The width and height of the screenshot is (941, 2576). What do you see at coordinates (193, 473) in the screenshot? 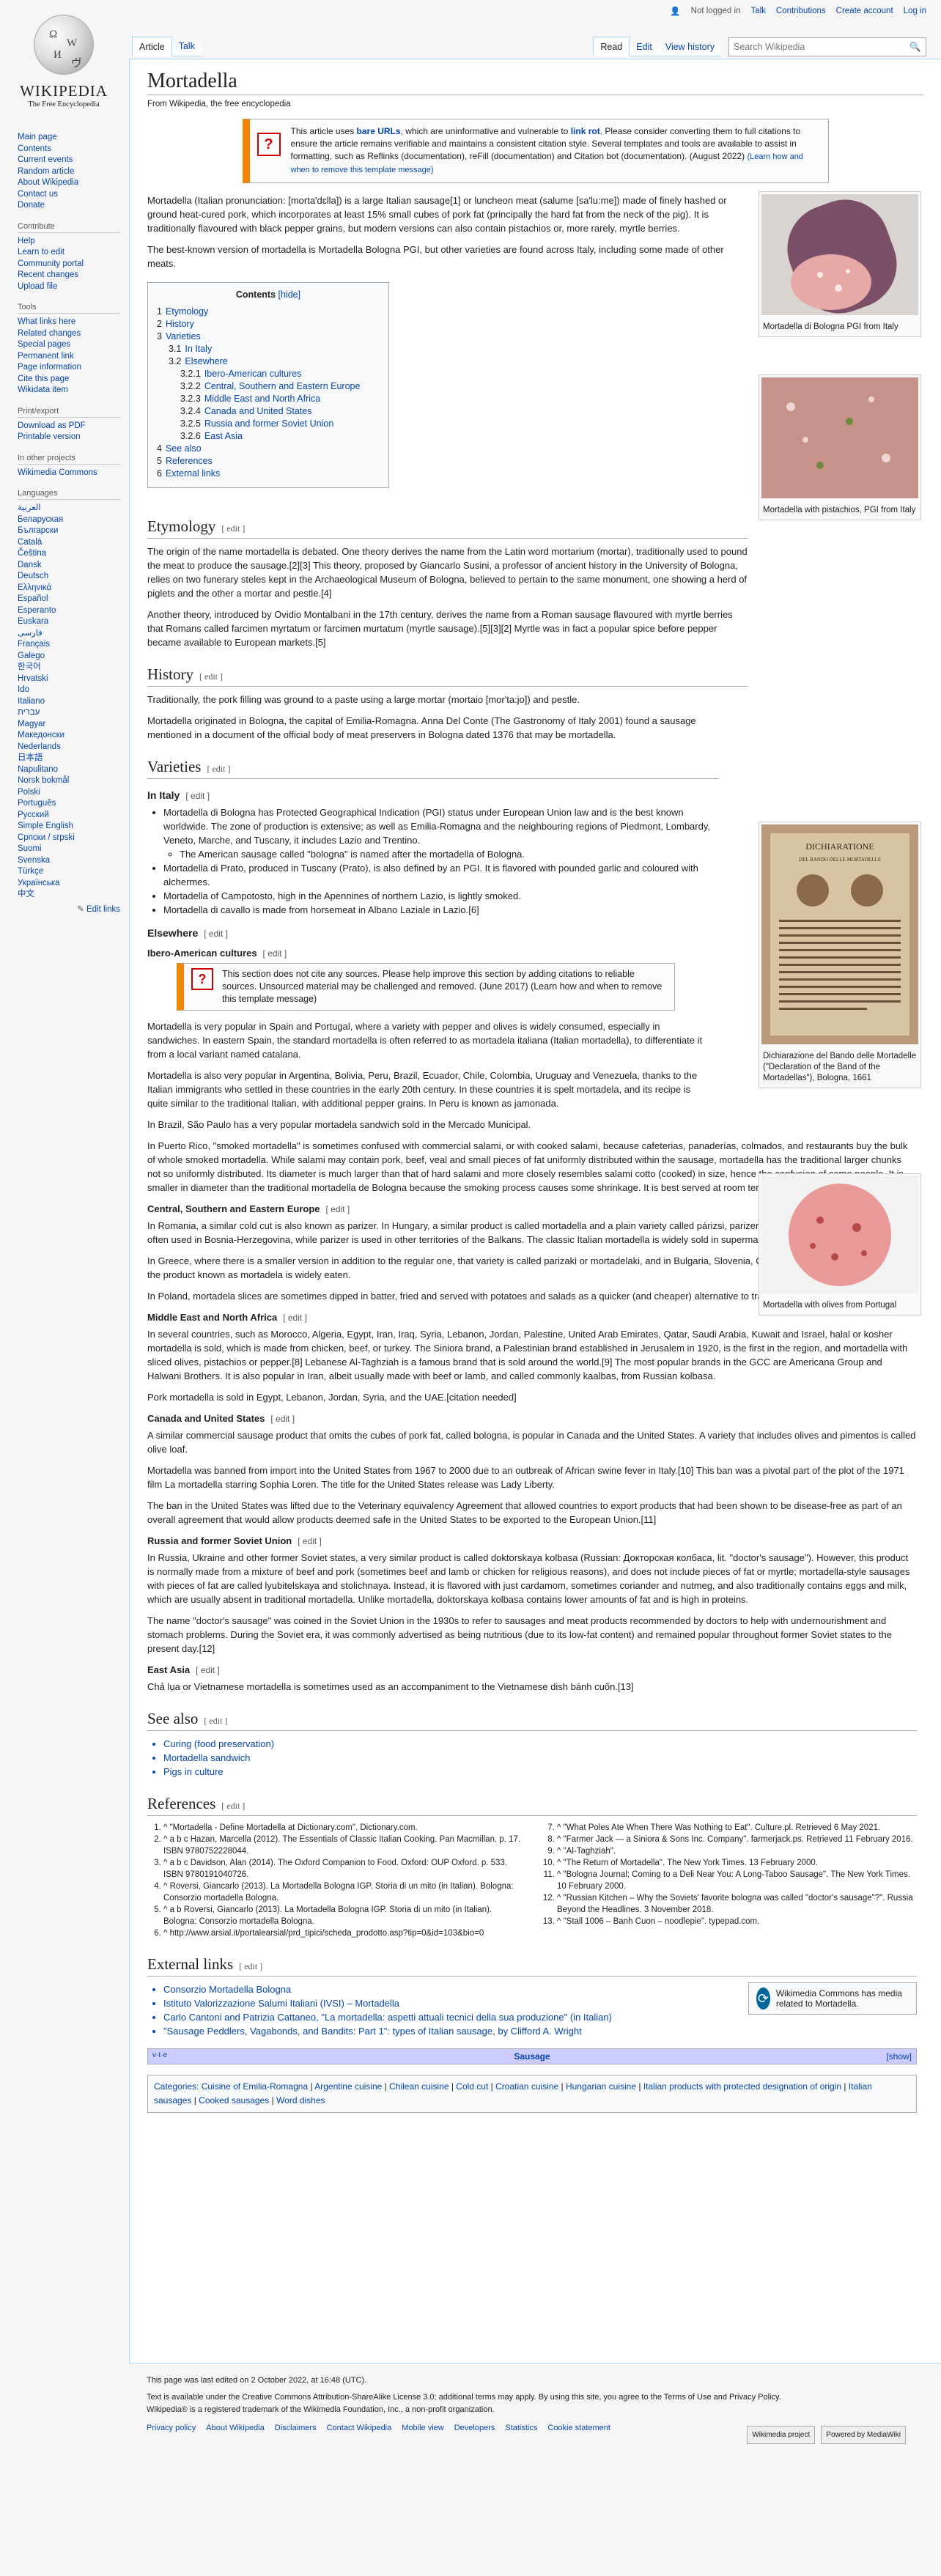
I see `toc-label: External links` at bounding box center [193, 473].